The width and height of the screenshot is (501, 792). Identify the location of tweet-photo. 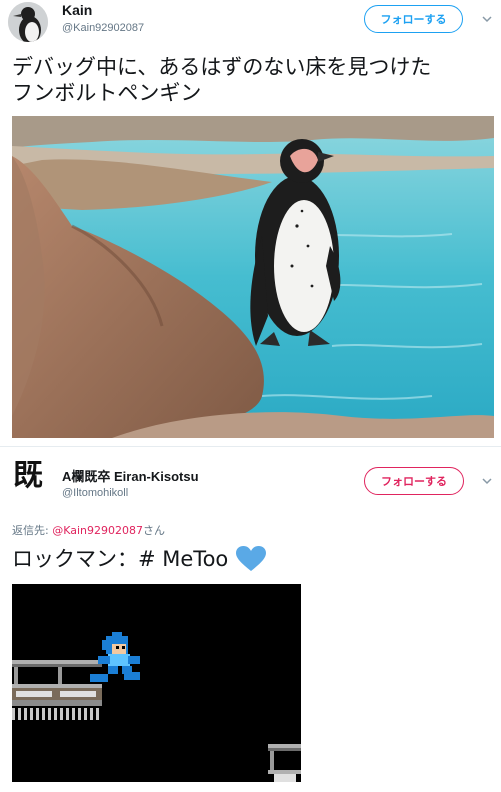
(156, 683).